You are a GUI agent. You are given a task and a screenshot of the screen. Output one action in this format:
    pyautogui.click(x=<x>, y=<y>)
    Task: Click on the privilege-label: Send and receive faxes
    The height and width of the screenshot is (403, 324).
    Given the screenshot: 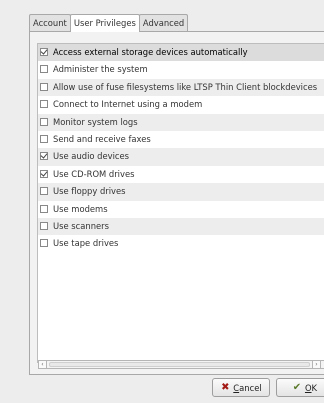 What is the action you would take?
    pyautogui.click(x=102, y=138)
    